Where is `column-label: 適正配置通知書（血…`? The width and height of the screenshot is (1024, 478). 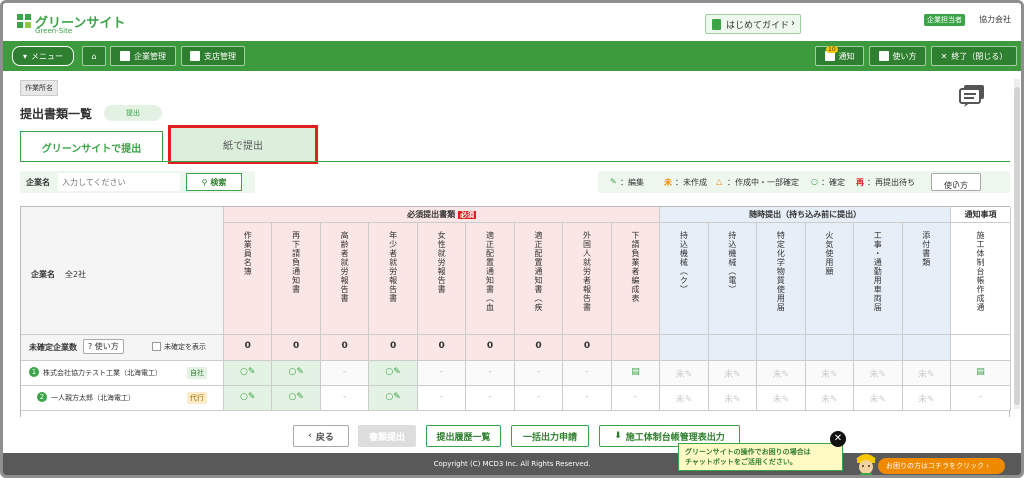
column-label: 適正配置通知書（血… is located at coordinates (490, 271).